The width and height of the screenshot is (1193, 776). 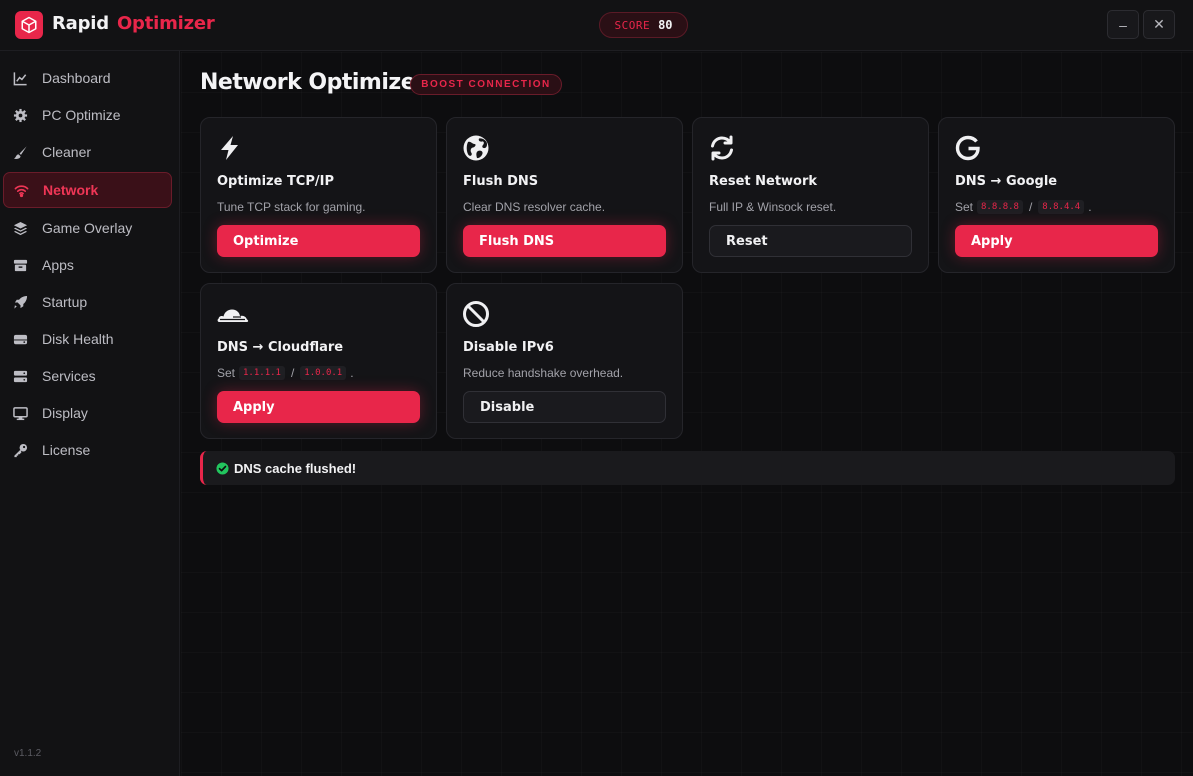 I want to click on card-title: DNS → Cloudflare, so click(x=280, y=347).